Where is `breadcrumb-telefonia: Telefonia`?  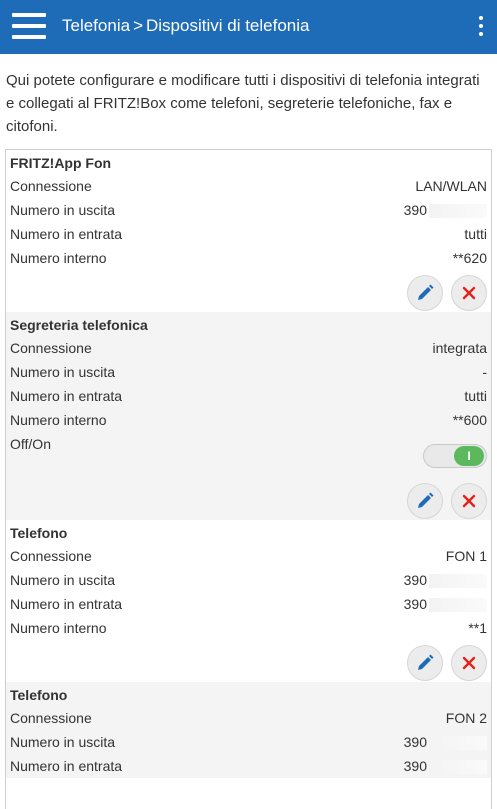
breadcrumb-telefonia: Telefonia is located at coordinates (96, 25).